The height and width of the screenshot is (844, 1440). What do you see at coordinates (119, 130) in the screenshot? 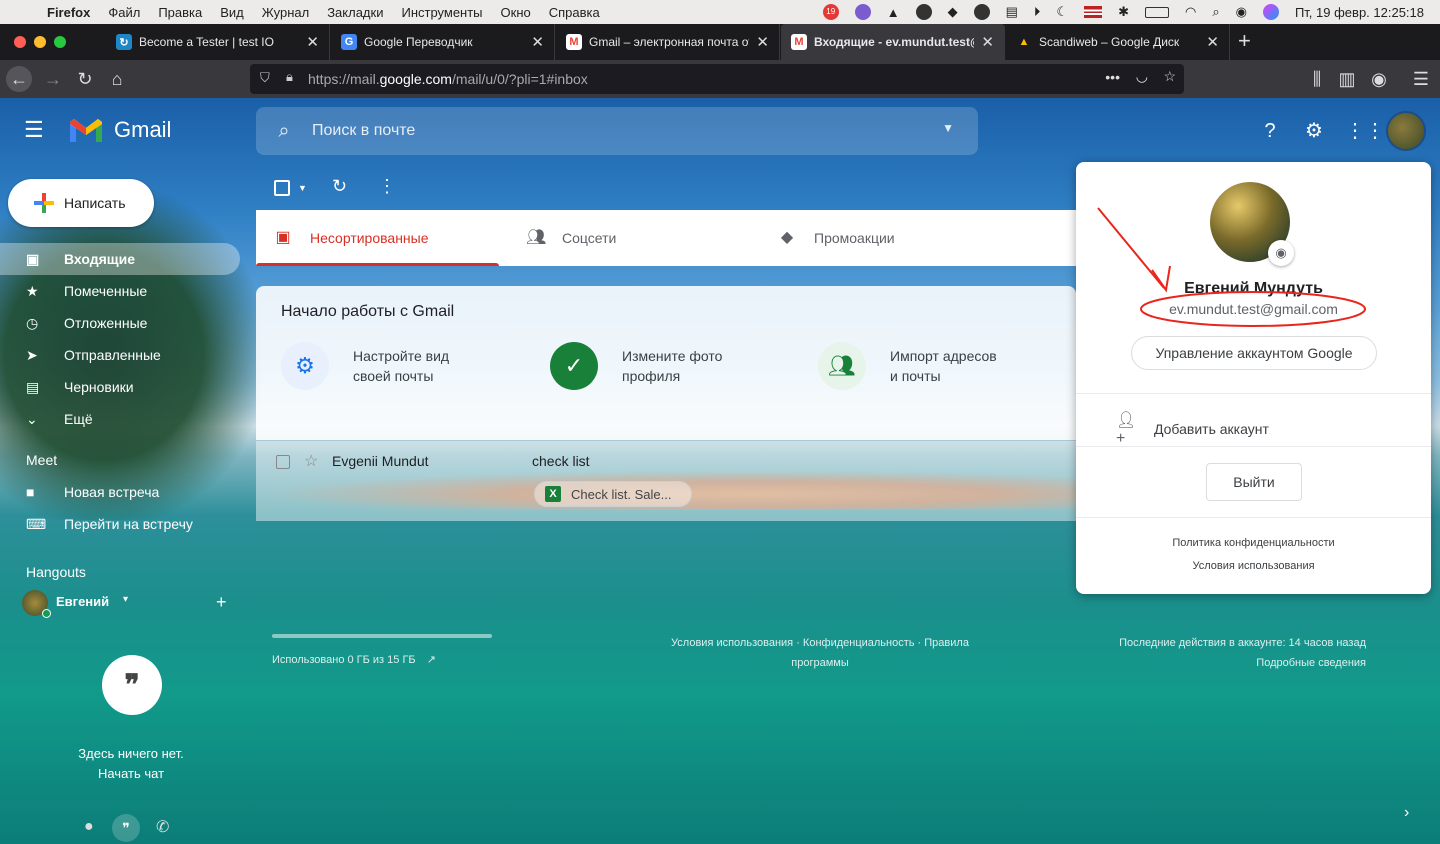
I see `gmail-logo: Gmail` at bounding box center [119, 130].